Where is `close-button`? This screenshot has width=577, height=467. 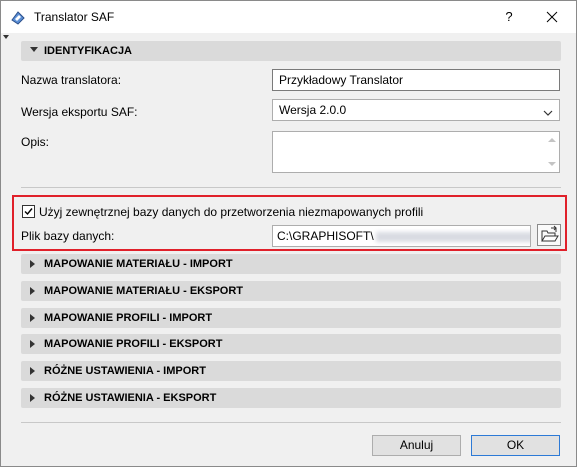
close-button is located at coordinates (552, 17).